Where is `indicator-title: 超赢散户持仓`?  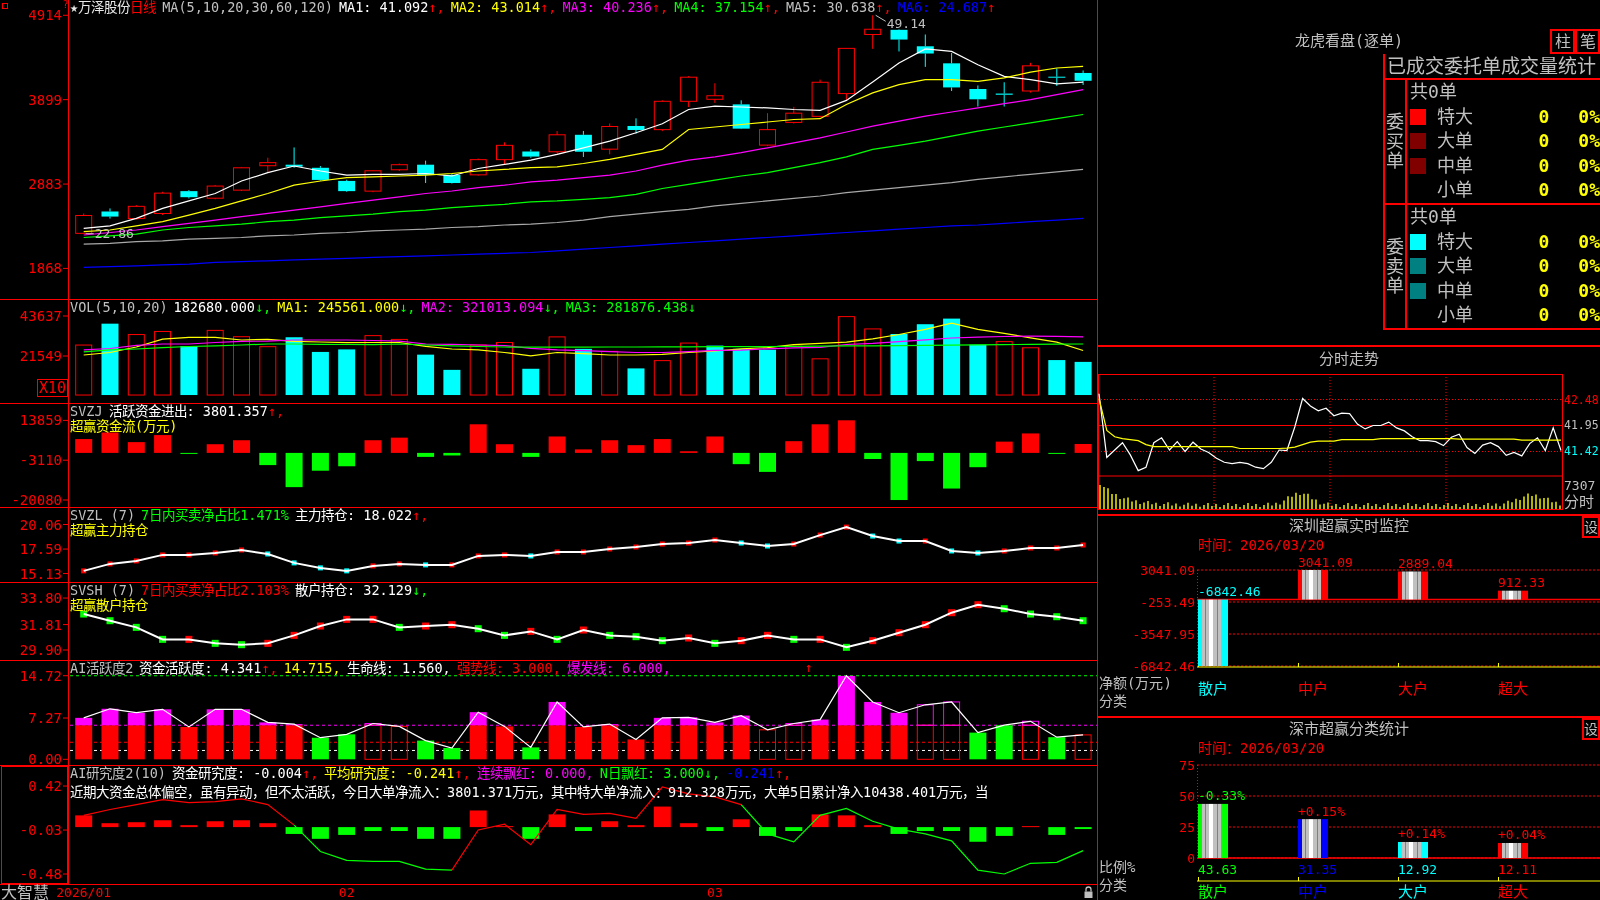
indicator-title: 超赢散户持仓 is located at coordinates (109, 605).